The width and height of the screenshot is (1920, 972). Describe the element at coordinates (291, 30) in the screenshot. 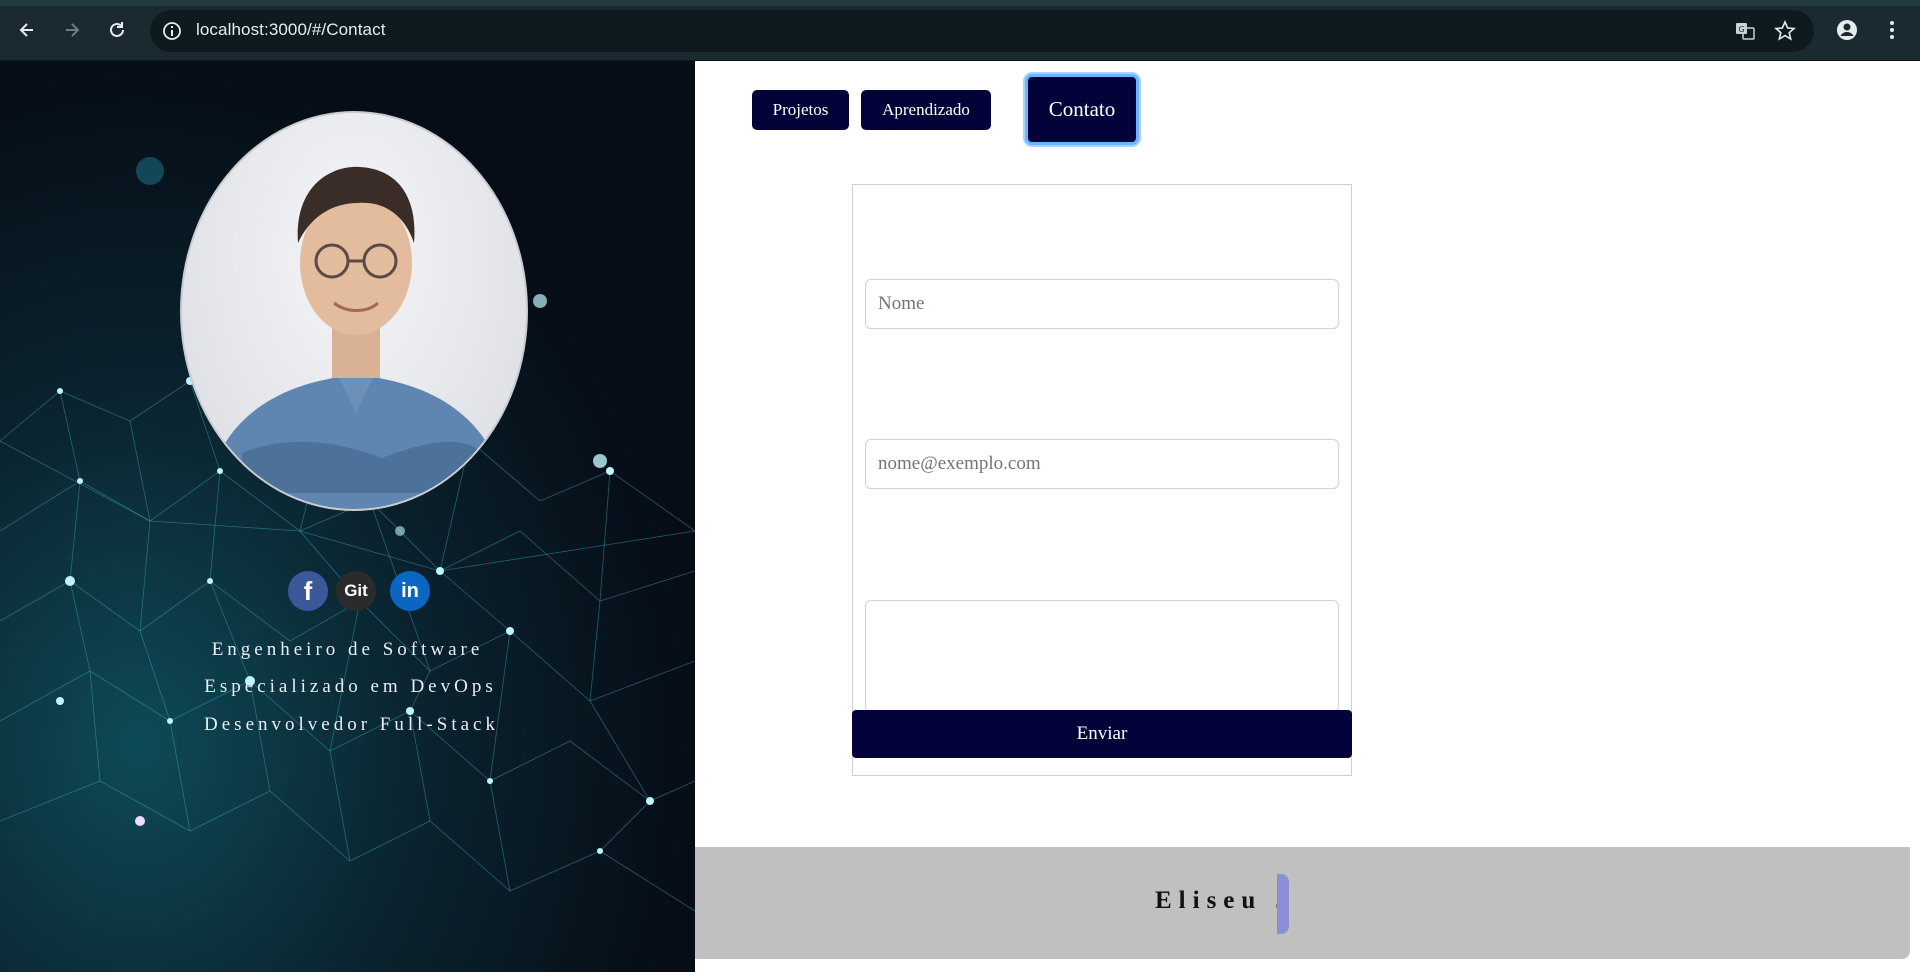

I see `url-text: localhost:3000/#/Contact` at that location.